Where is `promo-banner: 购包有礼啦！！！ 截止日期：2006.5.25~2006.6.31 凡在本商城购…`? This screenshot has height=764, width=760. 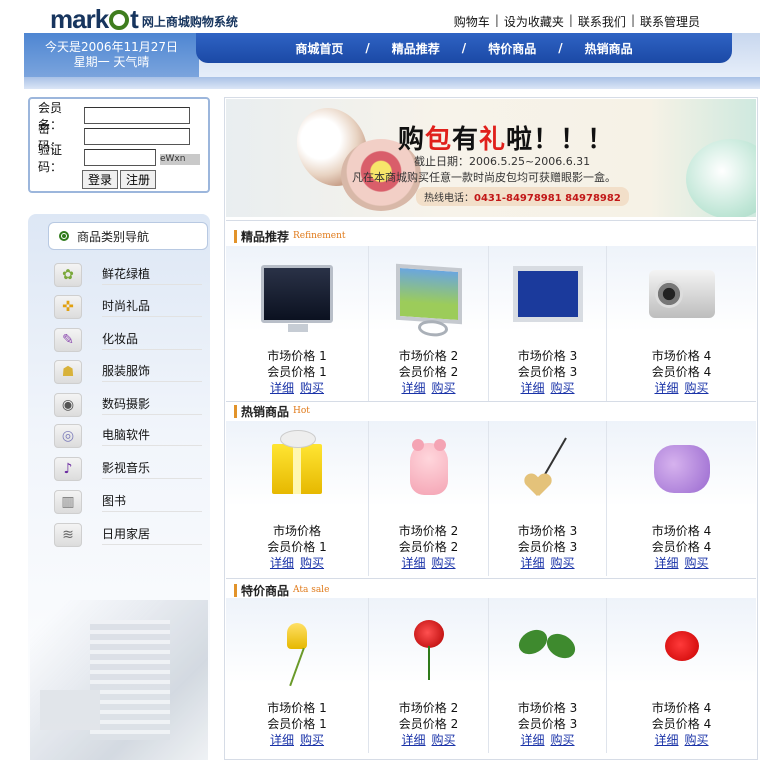
promo-banner: 购包有礼啦！！！ 截止日期：2006.5.25~2006.6.31 凡在本商城购… is located at coordinates (491, 158).